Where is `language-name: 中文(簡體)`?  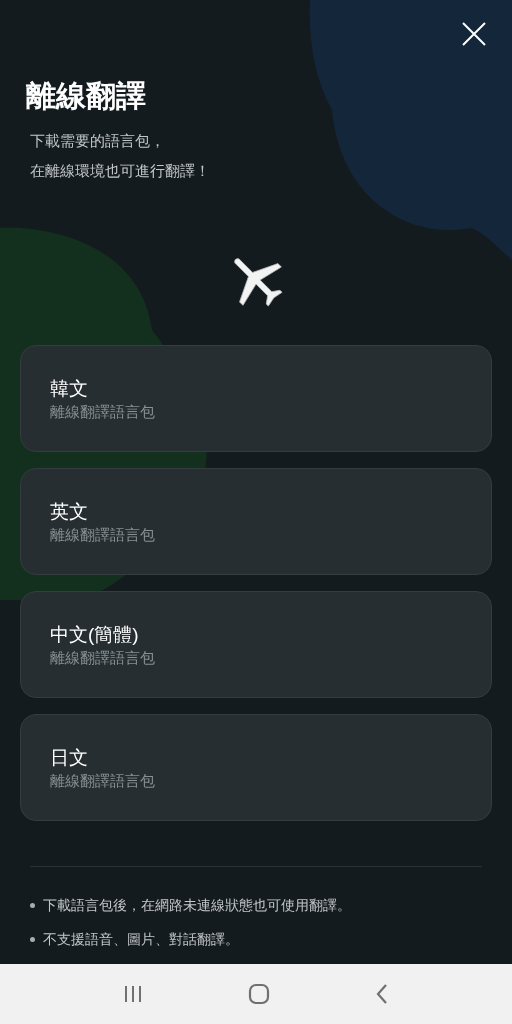 language-name: 中文(簡體) is located at coordinates (94, 634).